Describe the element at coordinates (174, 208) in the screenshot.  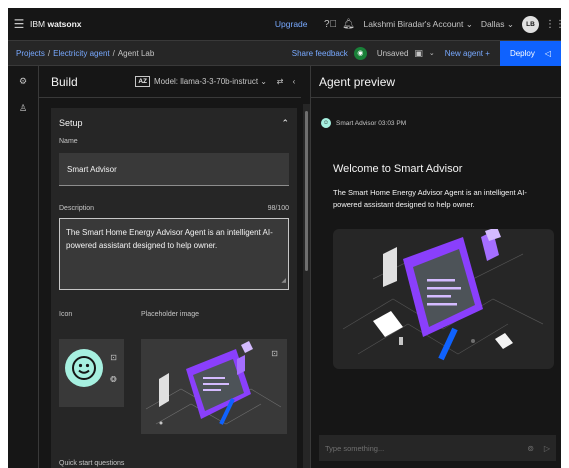
I see `description-label-row: Description 98/100` at that location.